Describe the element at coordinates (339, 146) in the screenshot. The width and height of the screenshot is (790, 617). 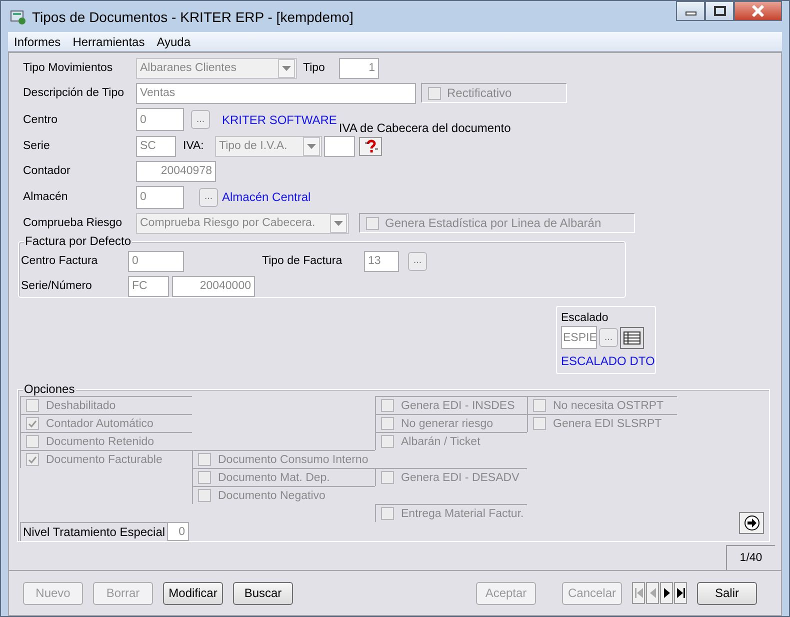
I see `input-field` at that location.